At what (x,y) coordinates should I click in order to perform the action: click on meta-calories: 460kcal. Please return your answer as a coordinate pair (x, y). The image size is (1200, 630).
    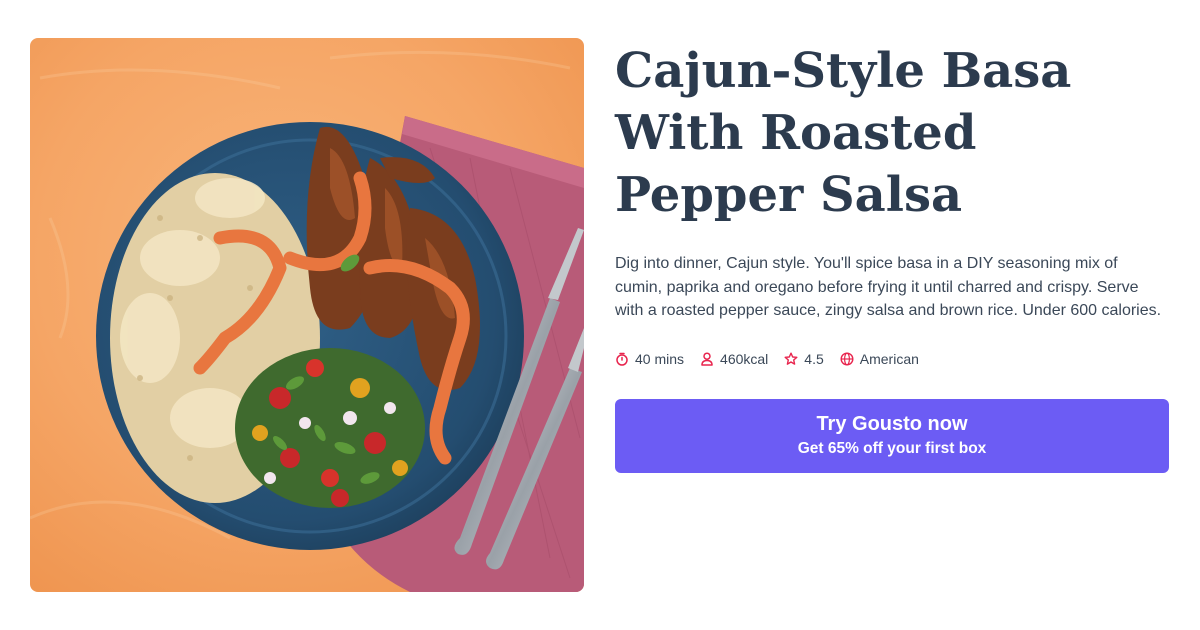
    Looking at the image, I should click on (734, 359).